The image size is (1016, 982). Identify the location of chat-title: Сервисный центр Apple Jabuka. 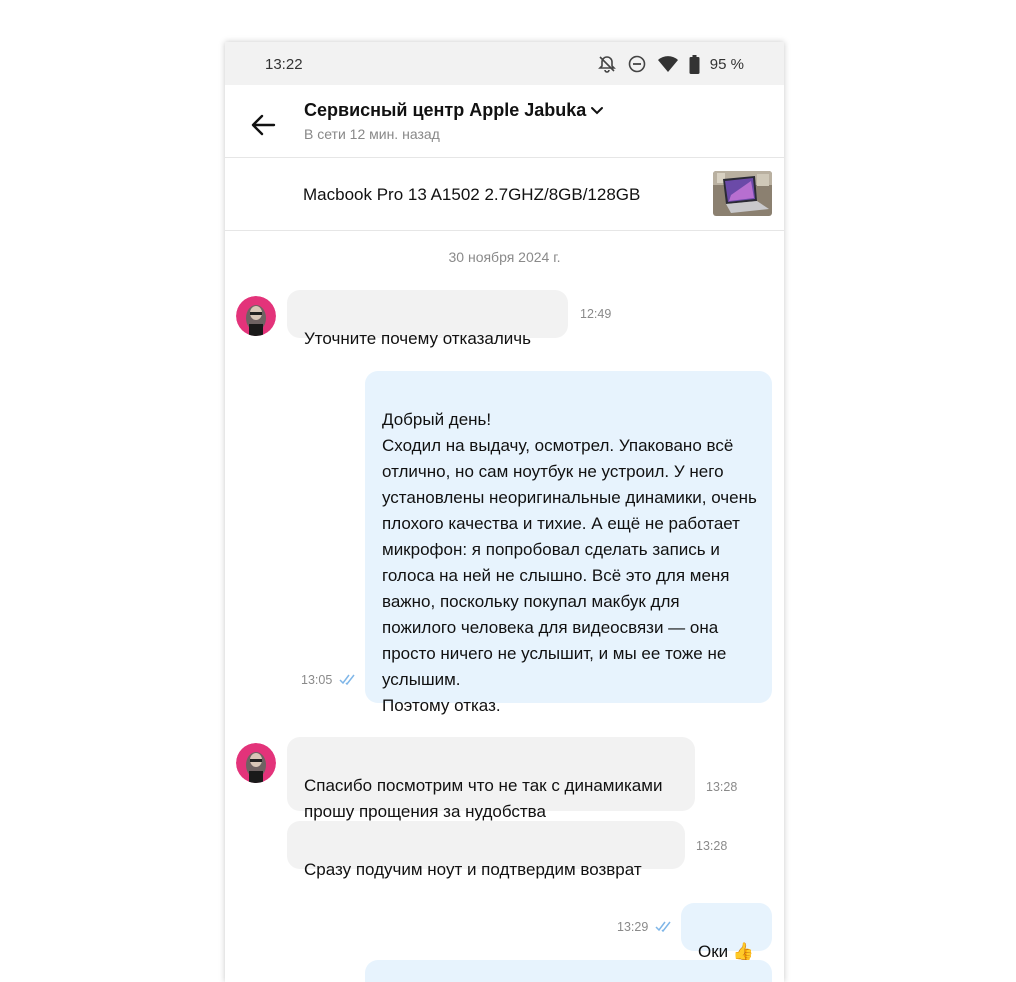
(454, 110).